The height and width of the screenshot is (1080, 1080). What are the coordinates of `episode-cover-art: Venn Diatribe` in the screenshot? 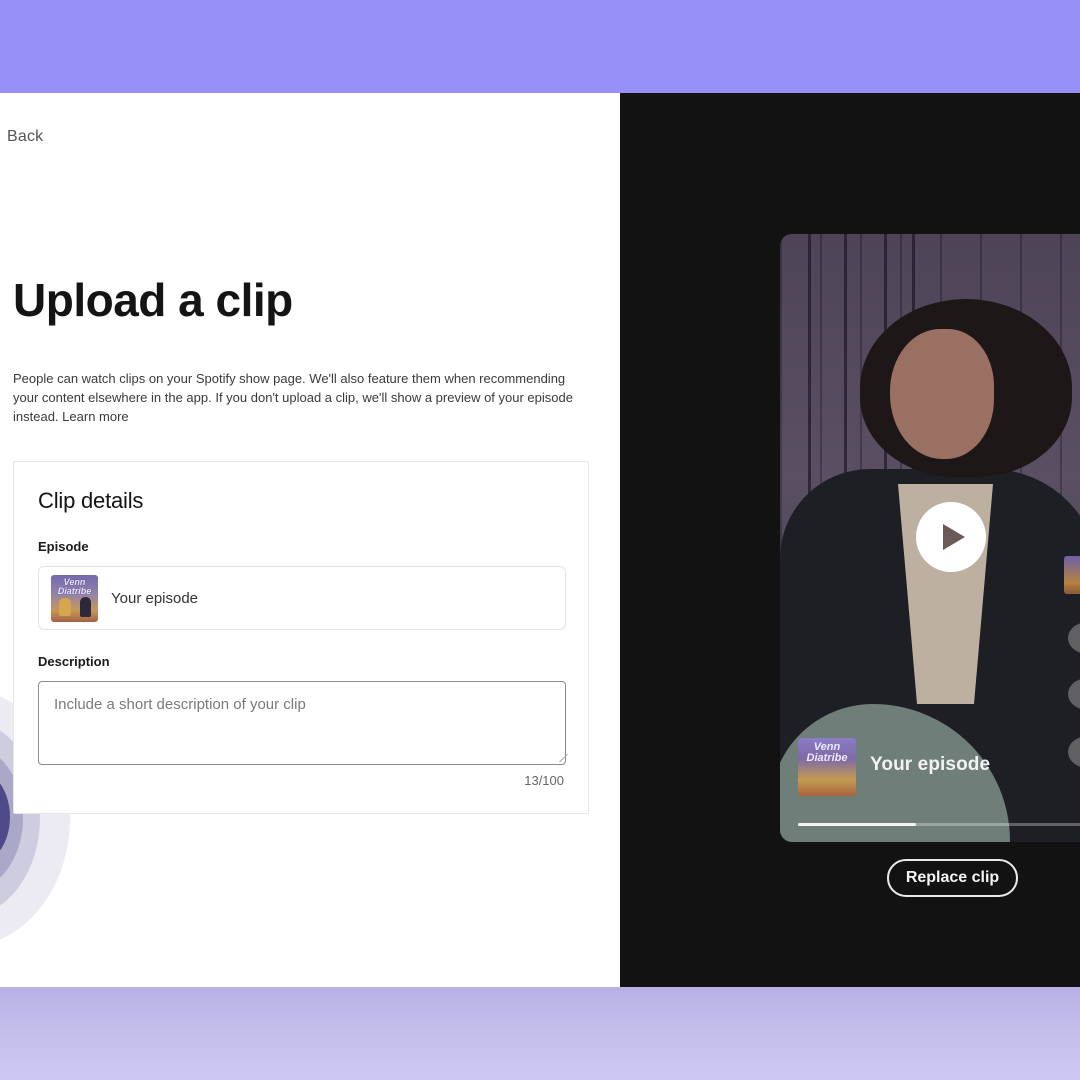 It's located at (74, 598).